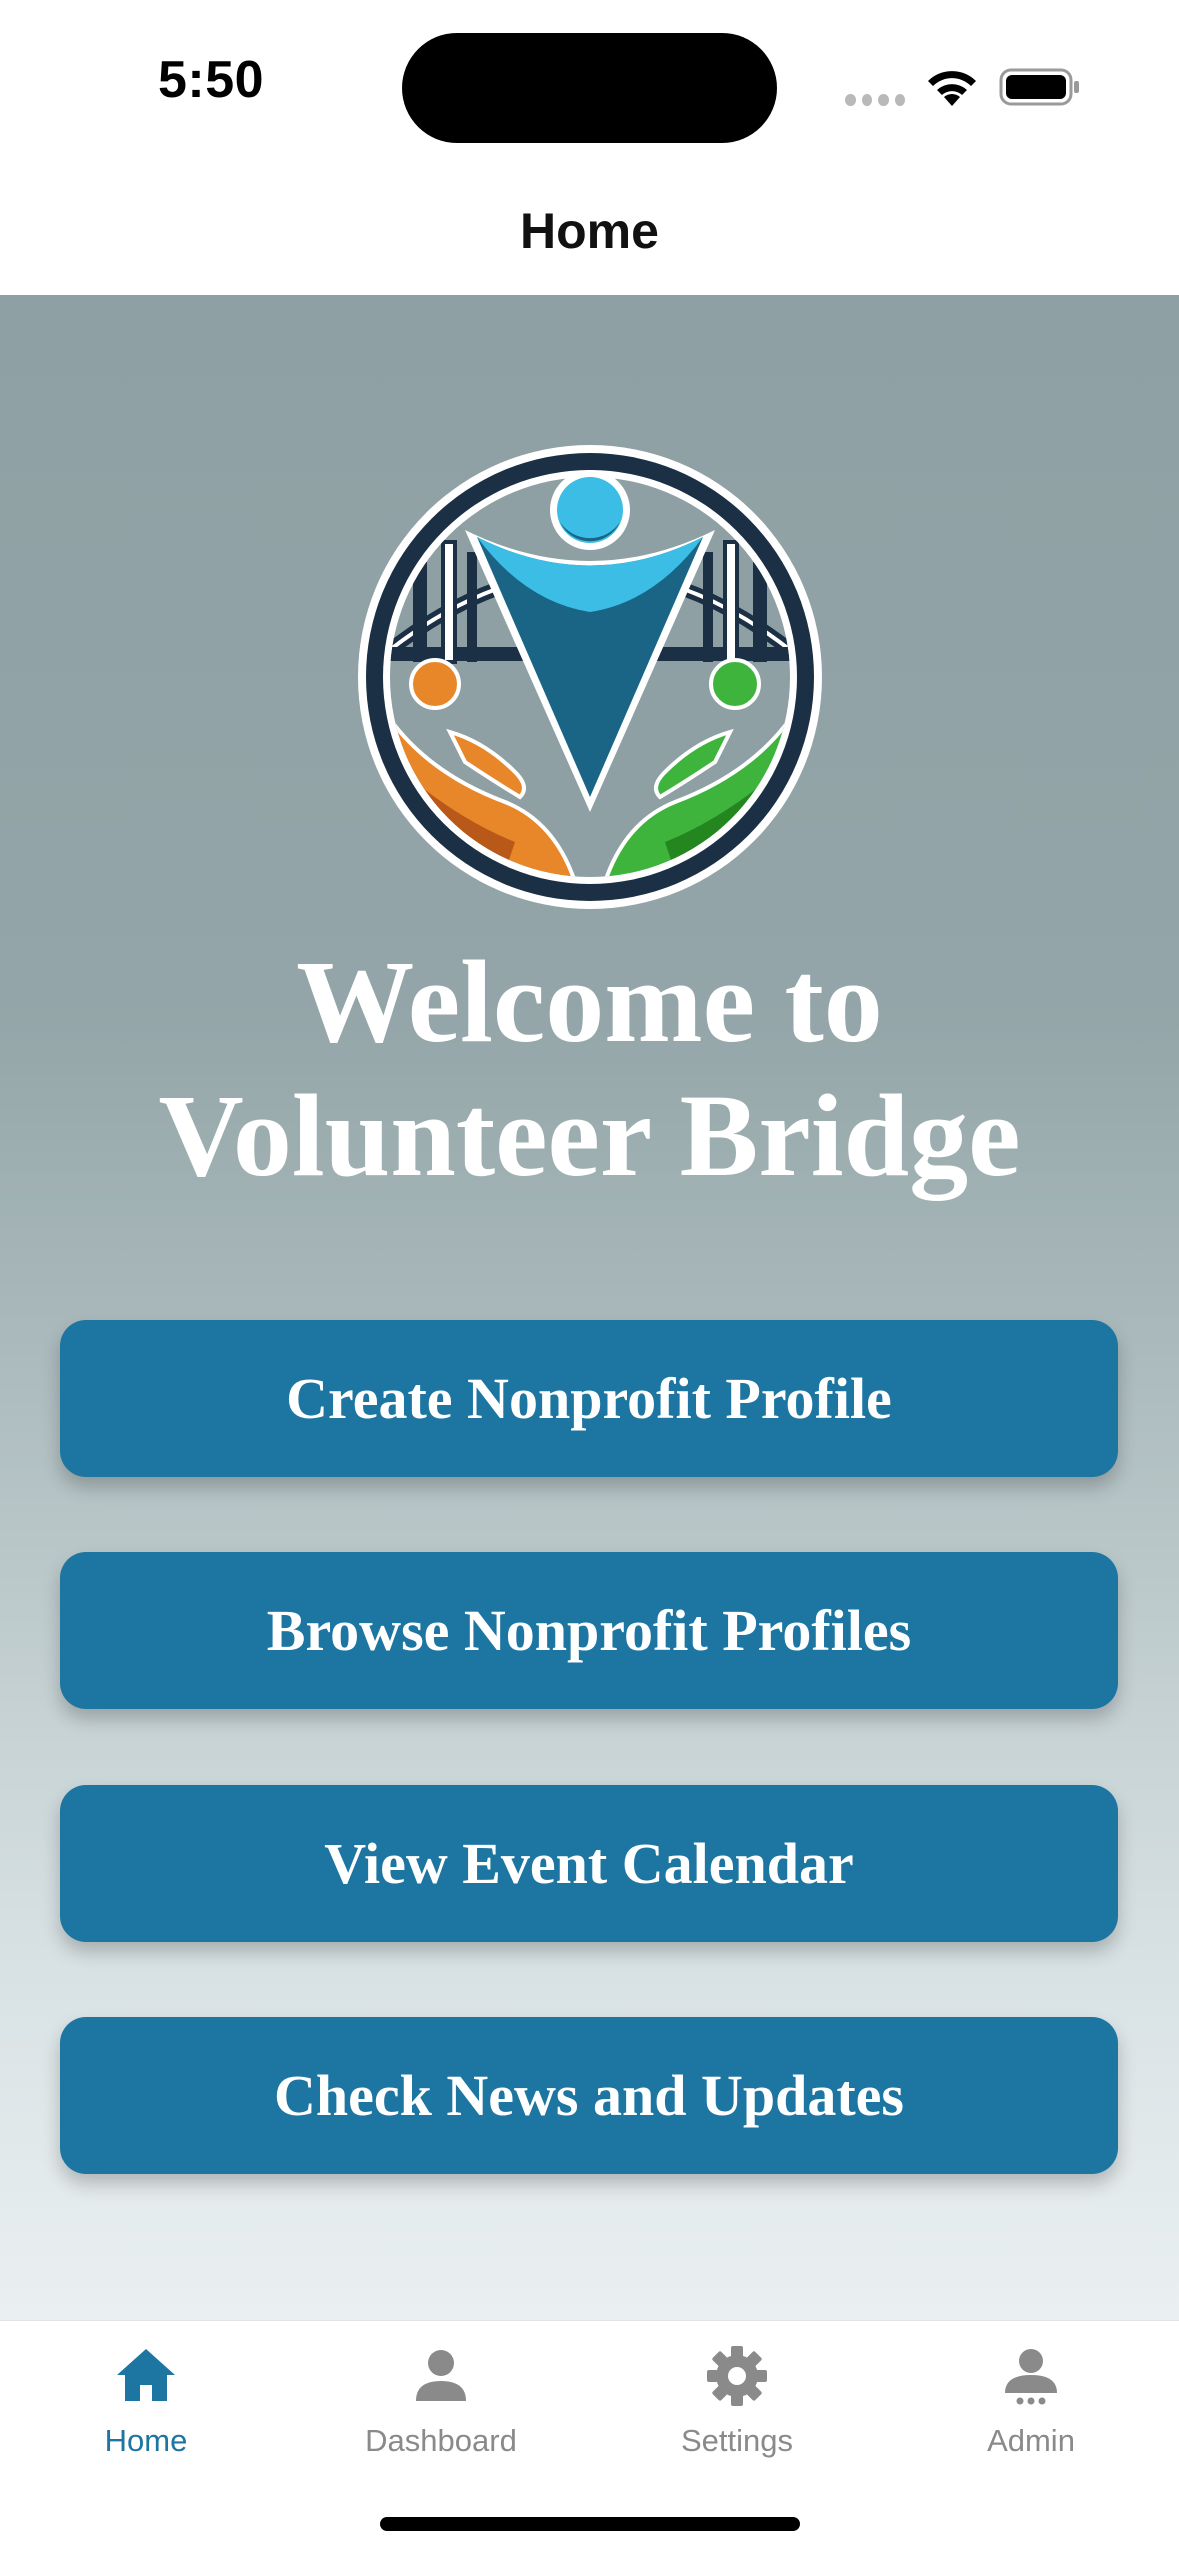  What do you see at coordinates (589, 1135) in the screenshot?
I see `welcome-line-2: Volunteer Bridge` at bounding box center [589, 1135].